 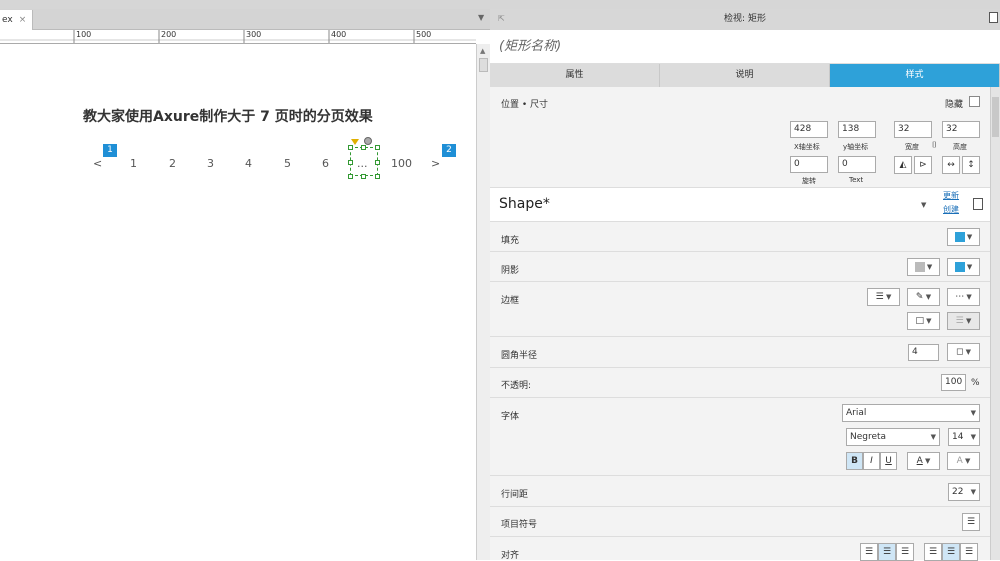 What do you see at coordinates (482, 51) in the screenshot?
I see `scroll-up-icon: ▲` at bounding box center [482, 51].